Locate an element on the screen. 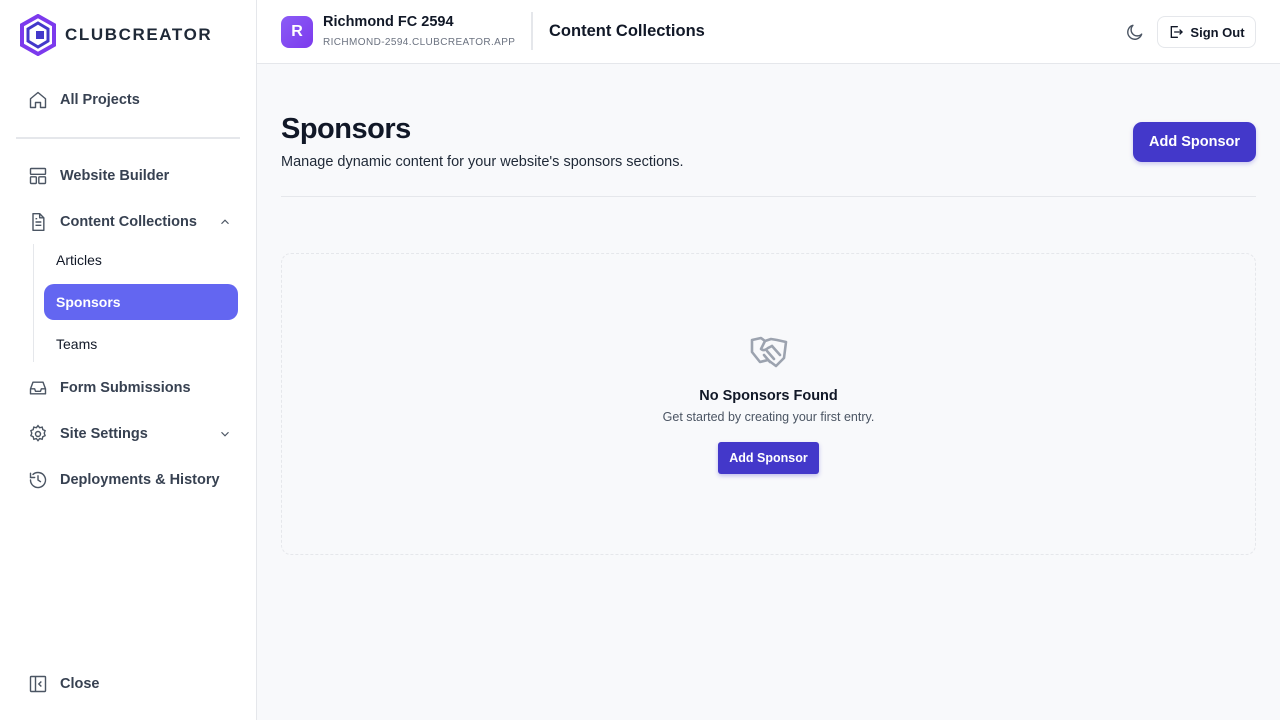 The height and width of the screenshot is (720, 1280). sign-out-button: Sign Out is located at coordinates (1206, 32).